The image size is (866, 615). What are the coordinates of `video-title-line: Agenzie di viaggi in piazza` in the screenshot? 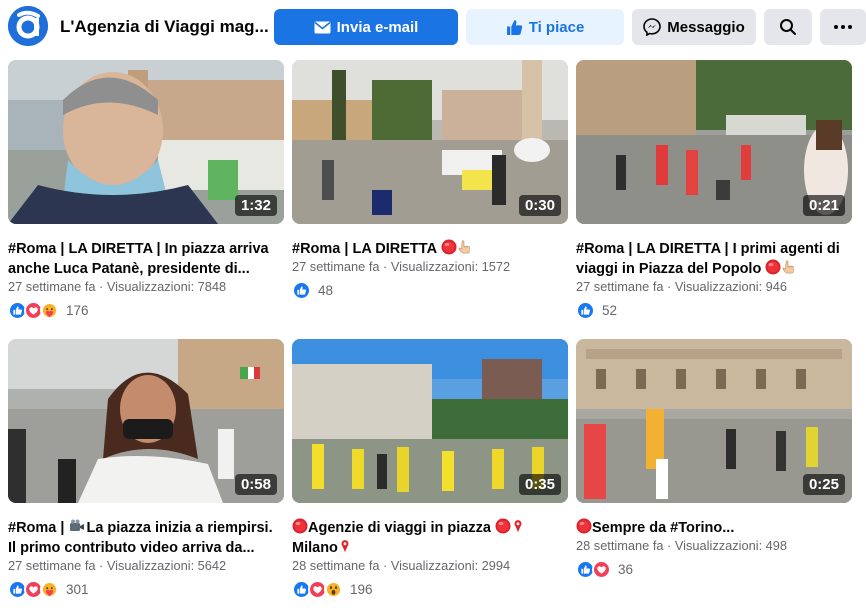 It's located at (430, 528).